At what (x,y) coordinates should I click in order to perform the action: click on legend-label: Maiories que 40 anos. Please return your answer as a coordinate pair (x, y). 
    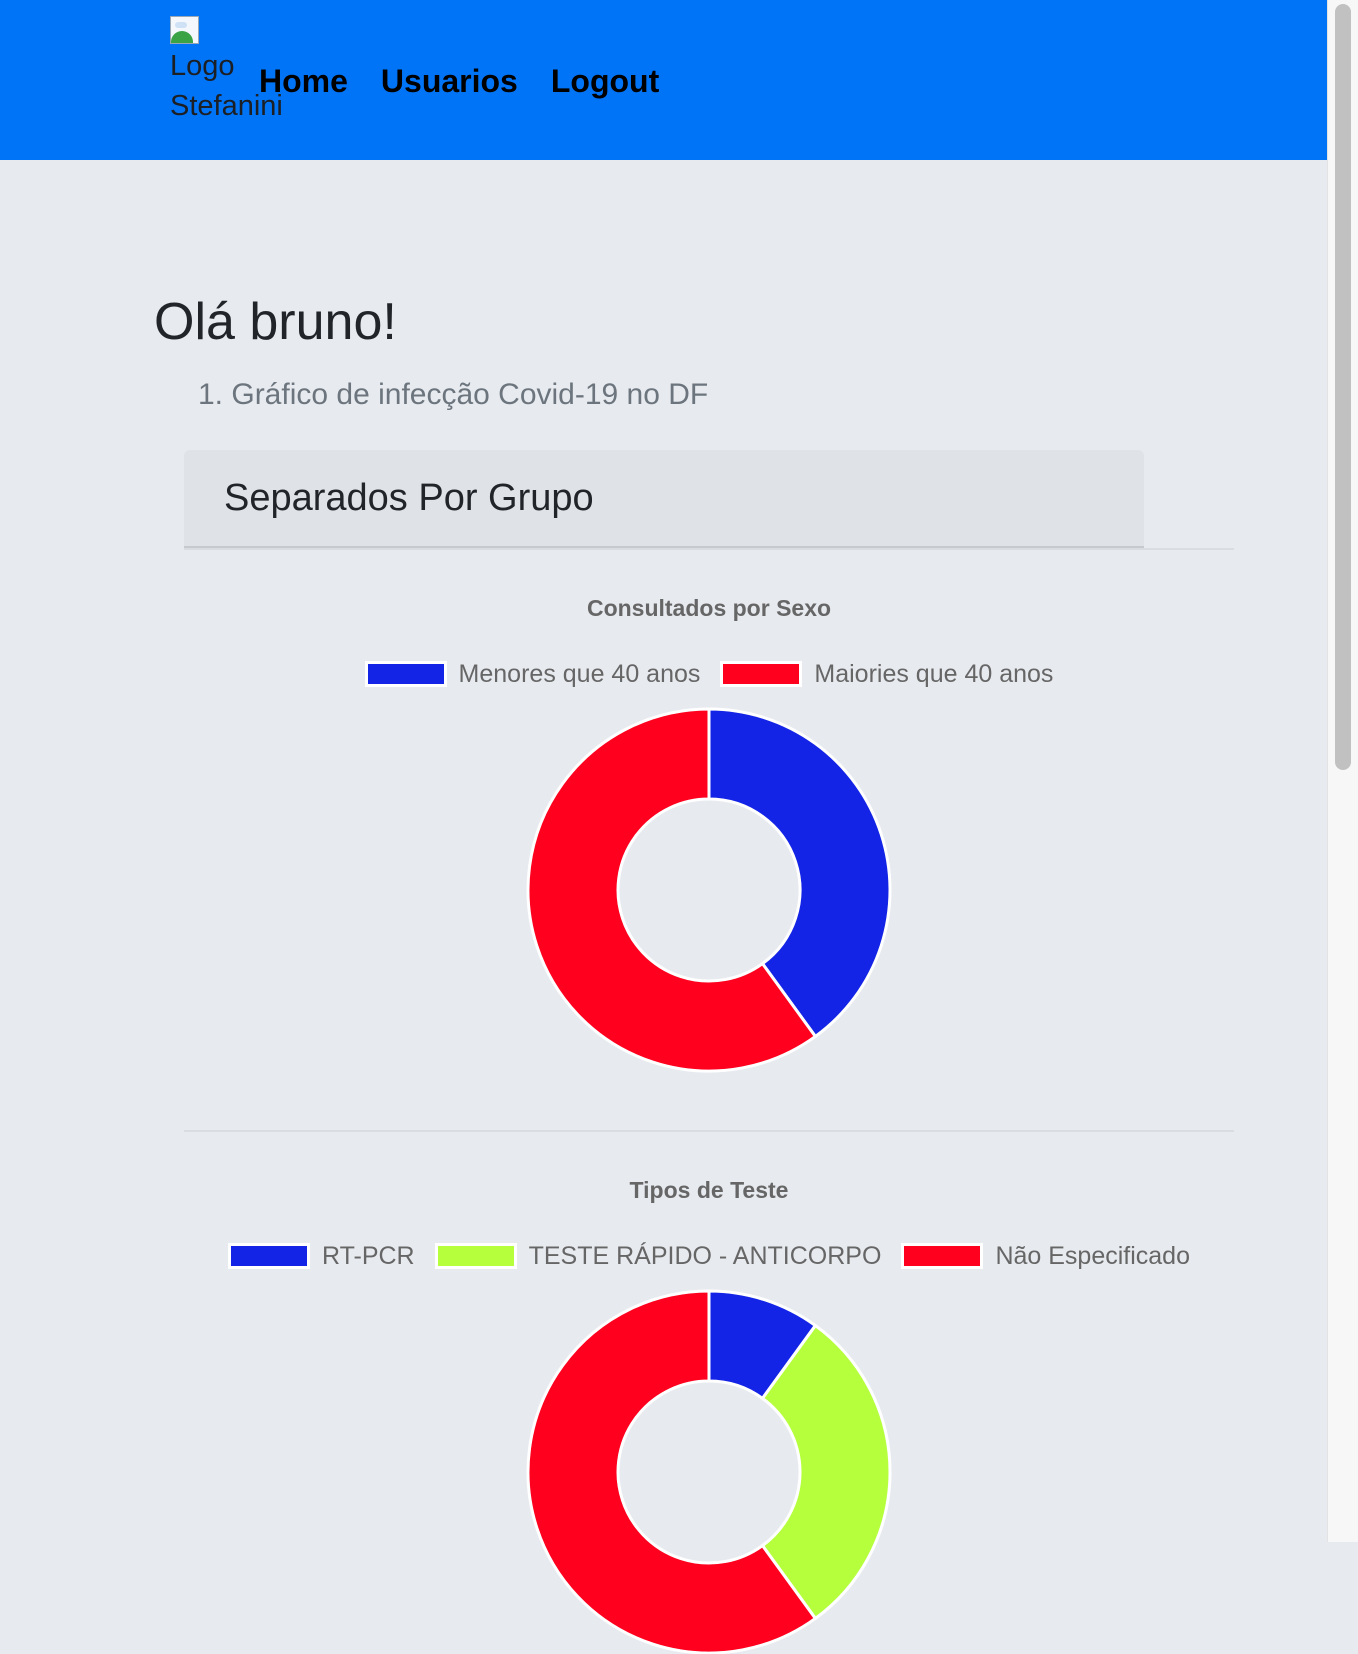
    Looking at the image, I should click on (934, 674).